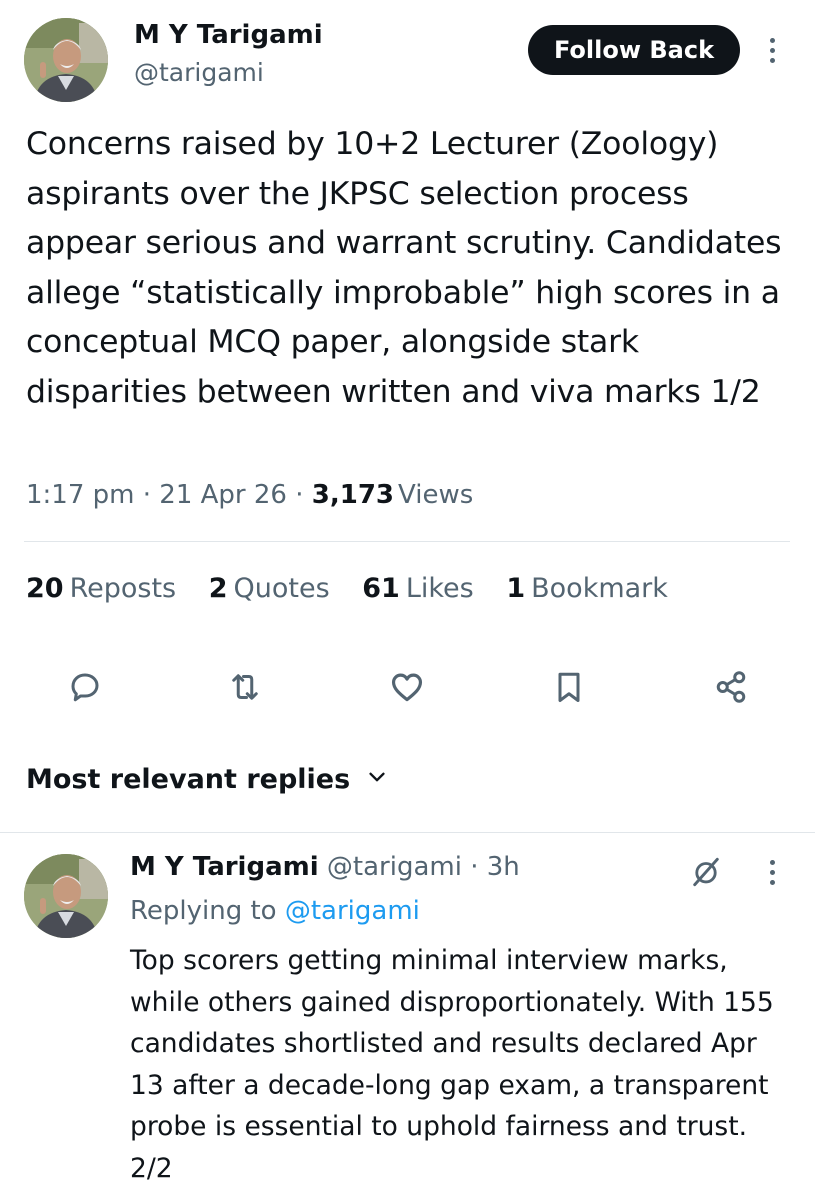  What do you see at coordinates (359, 588) in the screenshot?
I see `engagement-stats: 20 Reposts 2 Quotes 61 Likes 1 Bookmark` at bounding box center [359, 588].